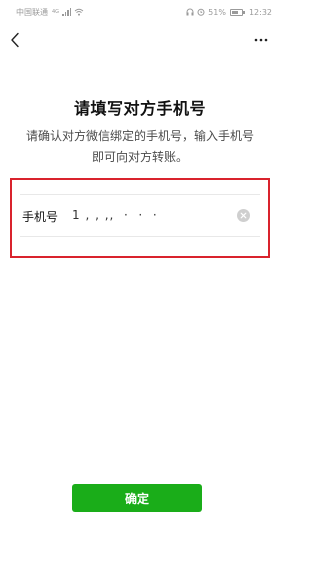  I want to click on confirm-button: 确定, so click(137, 498).